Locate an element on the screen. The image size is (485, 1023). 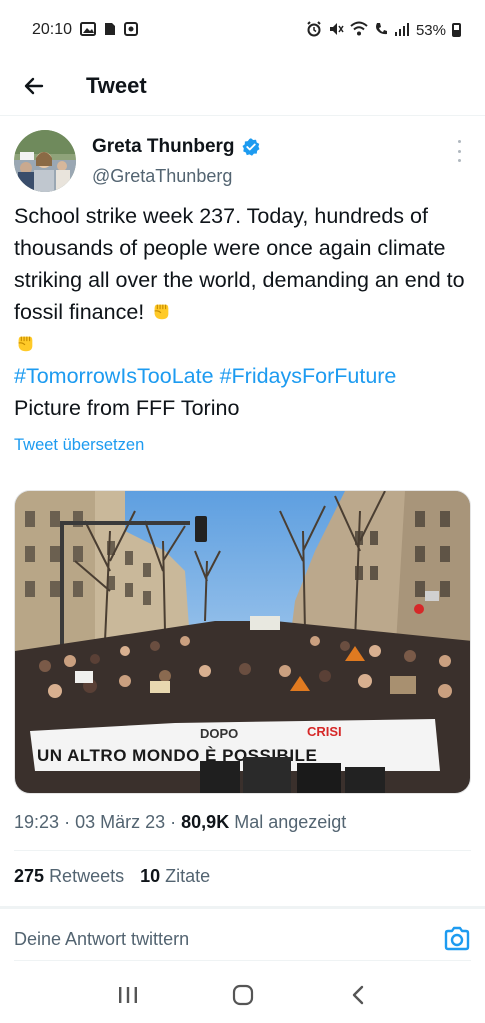
recent-apps-icon is located at coordinates (127, 995).